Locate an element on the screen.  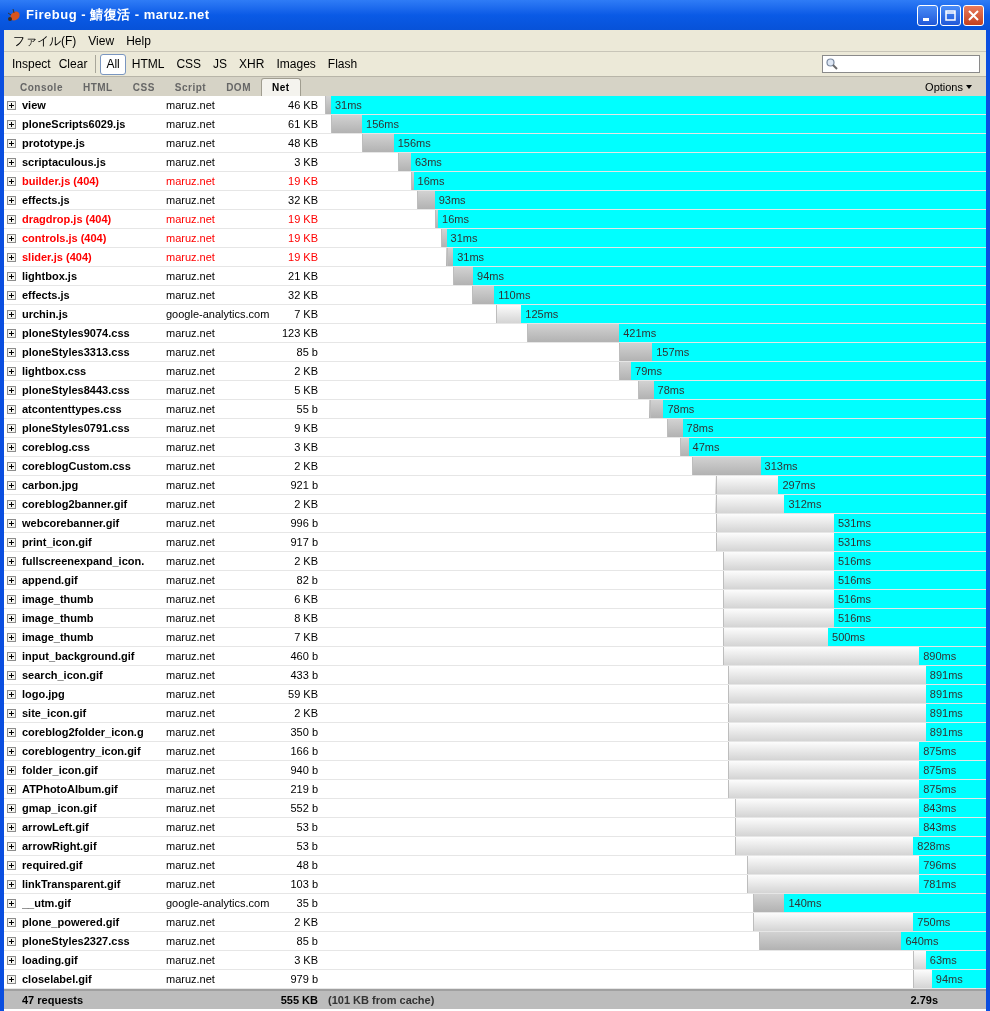
minimize-button is located at coordinates (927, 15).